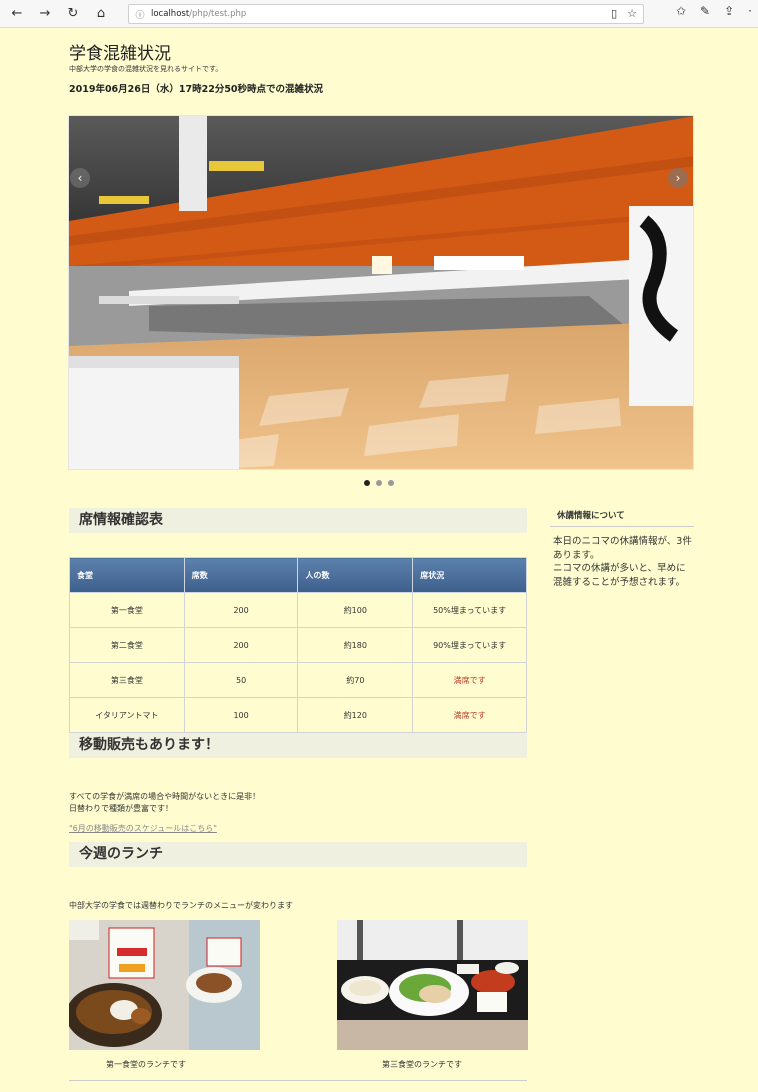 This screenshot has width=758, height=1092. Describe the element at coordinates (619, 575) in the screenshot. I see `class-cancel-line: ニコマの休講が多いと、早めに混雑することが予想されます。` at that location.